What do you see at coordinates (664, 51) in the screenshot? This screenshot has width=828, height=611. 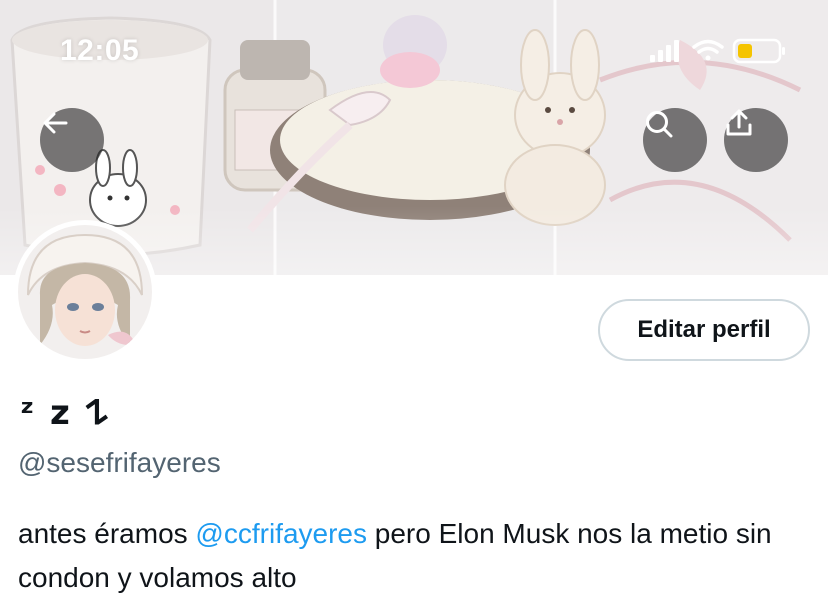 I see `cellular-signal-icon` at bounding box center [664, 51].